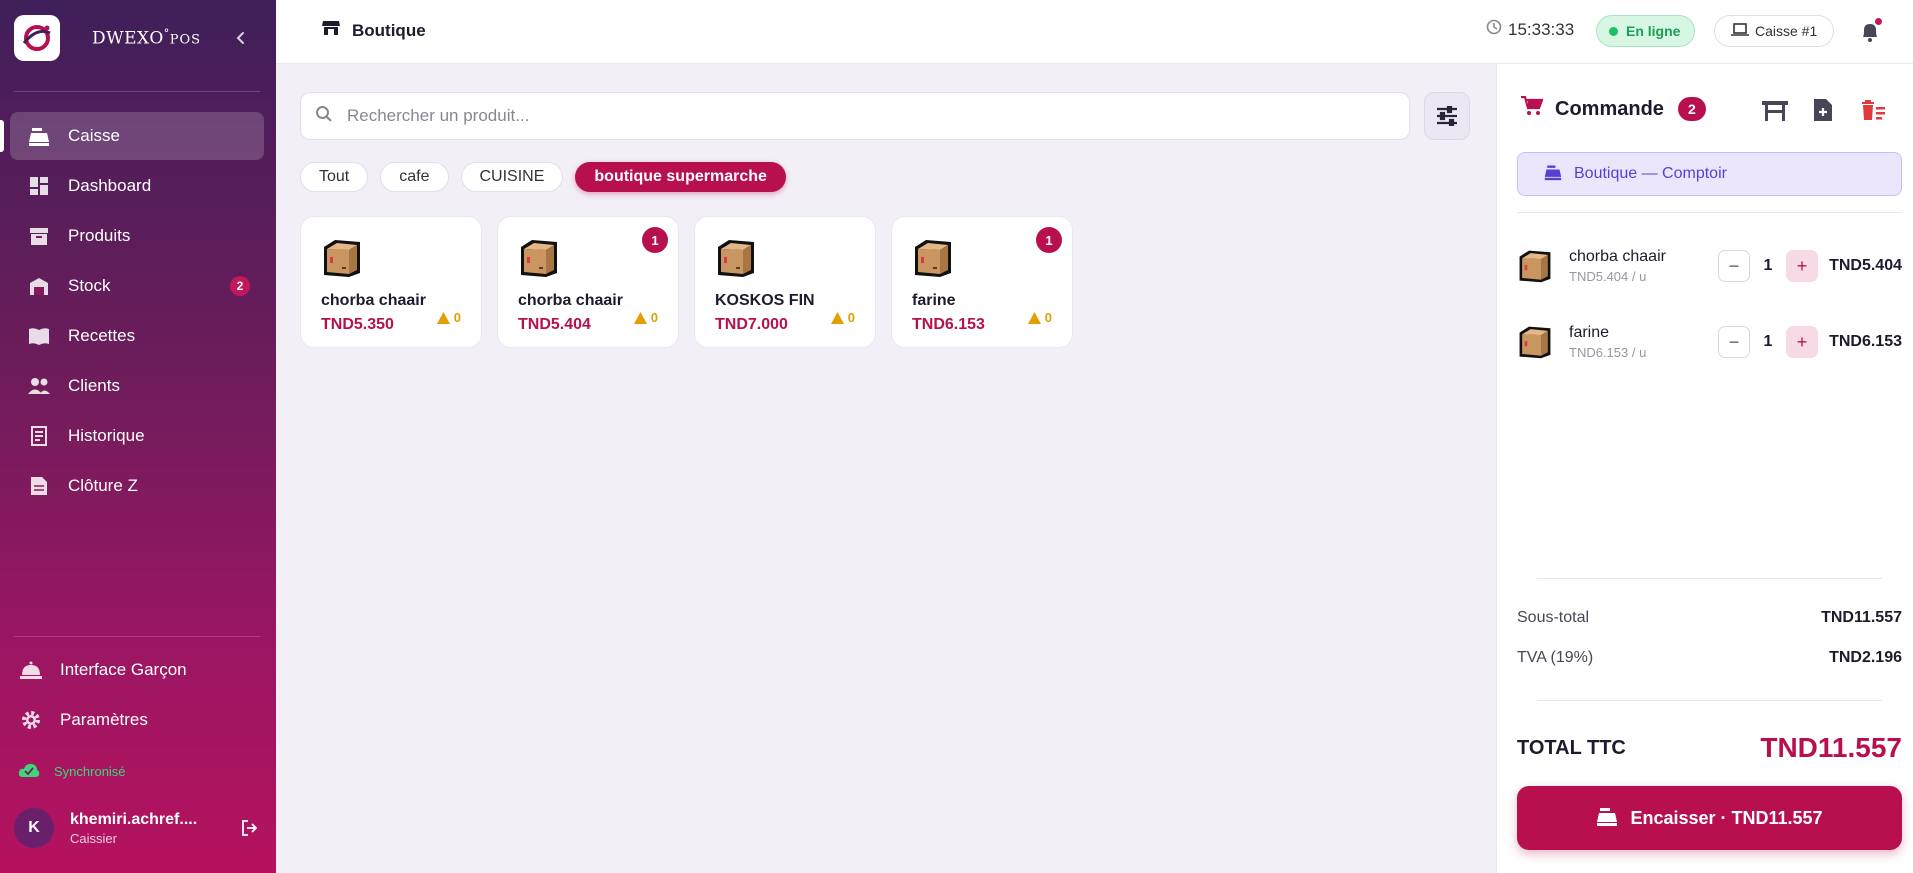 The width and height of the screenshot is (1913, 873). I want to click on sidebar-item-clients: Clients, so click(137, 386).